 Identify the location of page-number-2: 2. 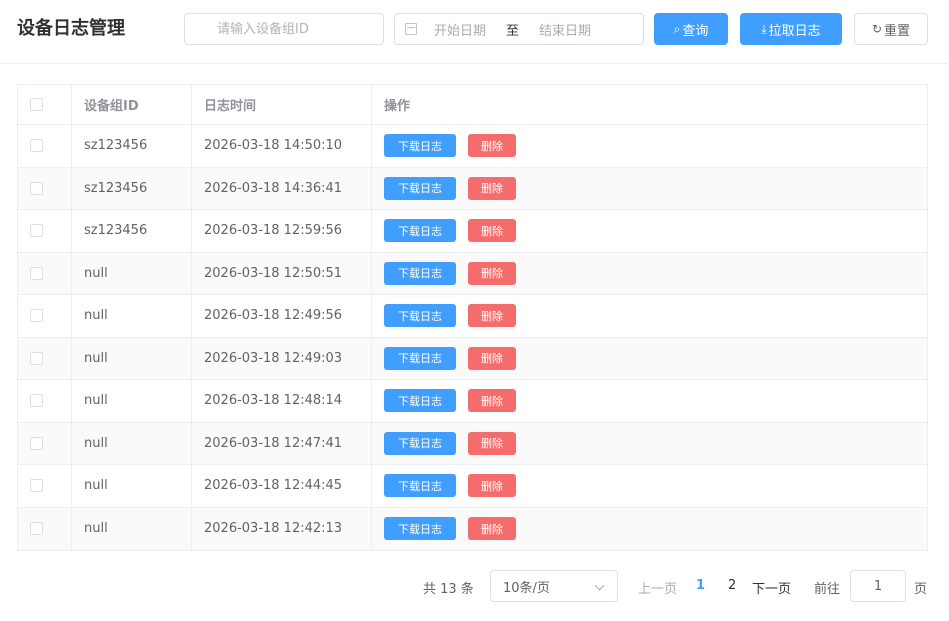
(732, 585).